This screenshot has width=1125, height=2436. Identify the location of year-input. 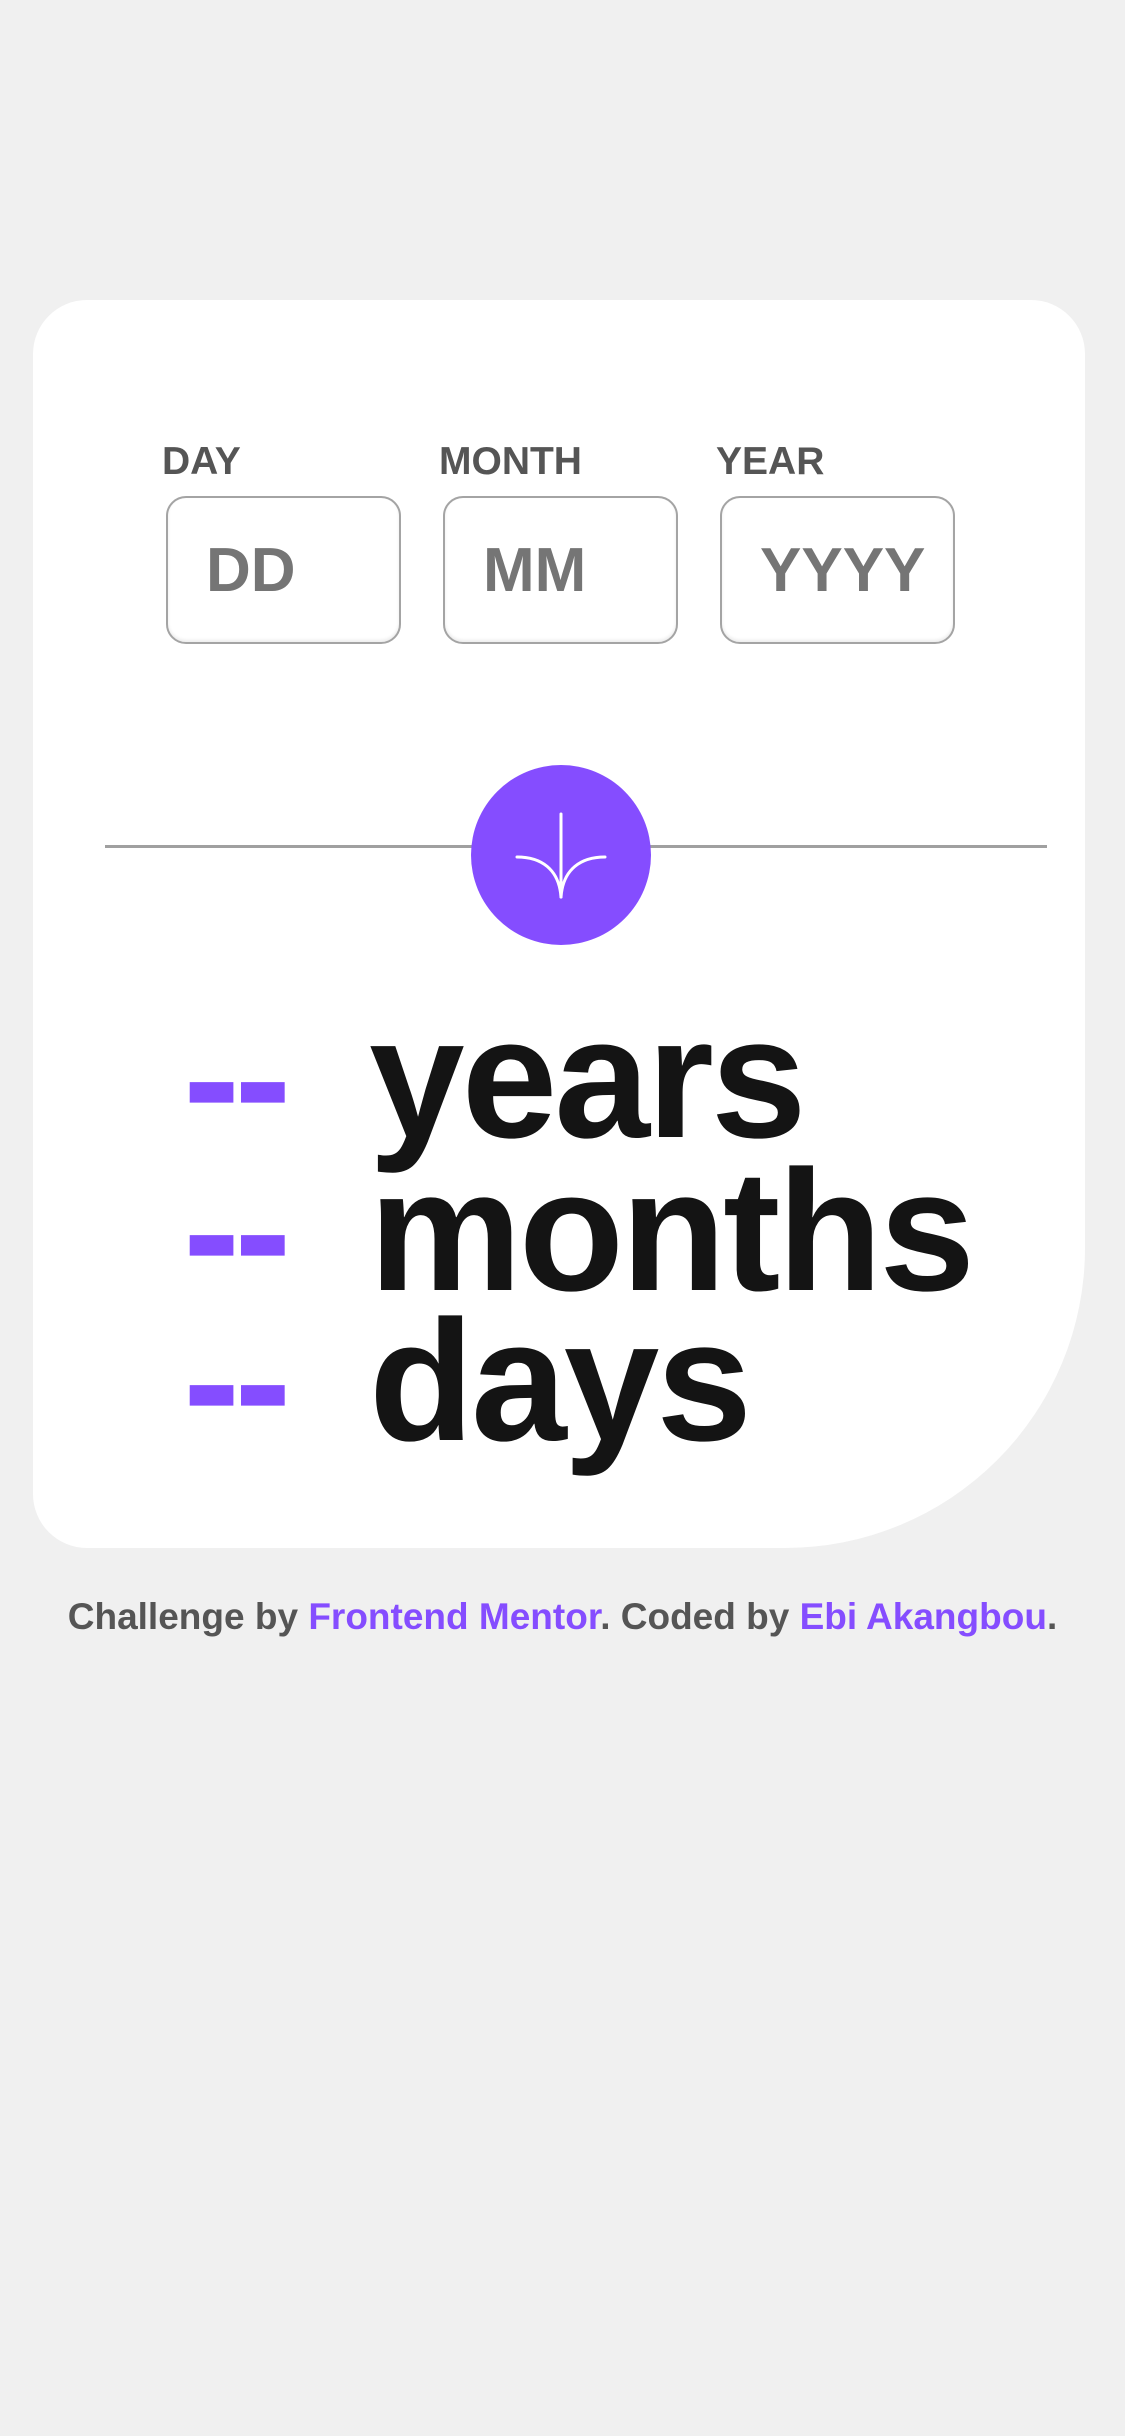
(837, 570).